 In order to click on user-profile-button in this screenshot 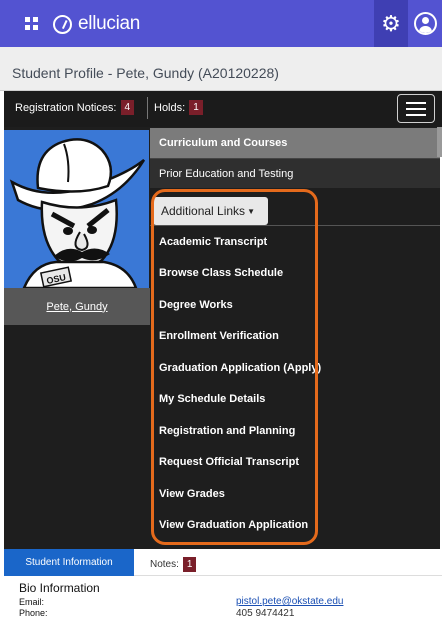, I will do `click(425, 23)`.